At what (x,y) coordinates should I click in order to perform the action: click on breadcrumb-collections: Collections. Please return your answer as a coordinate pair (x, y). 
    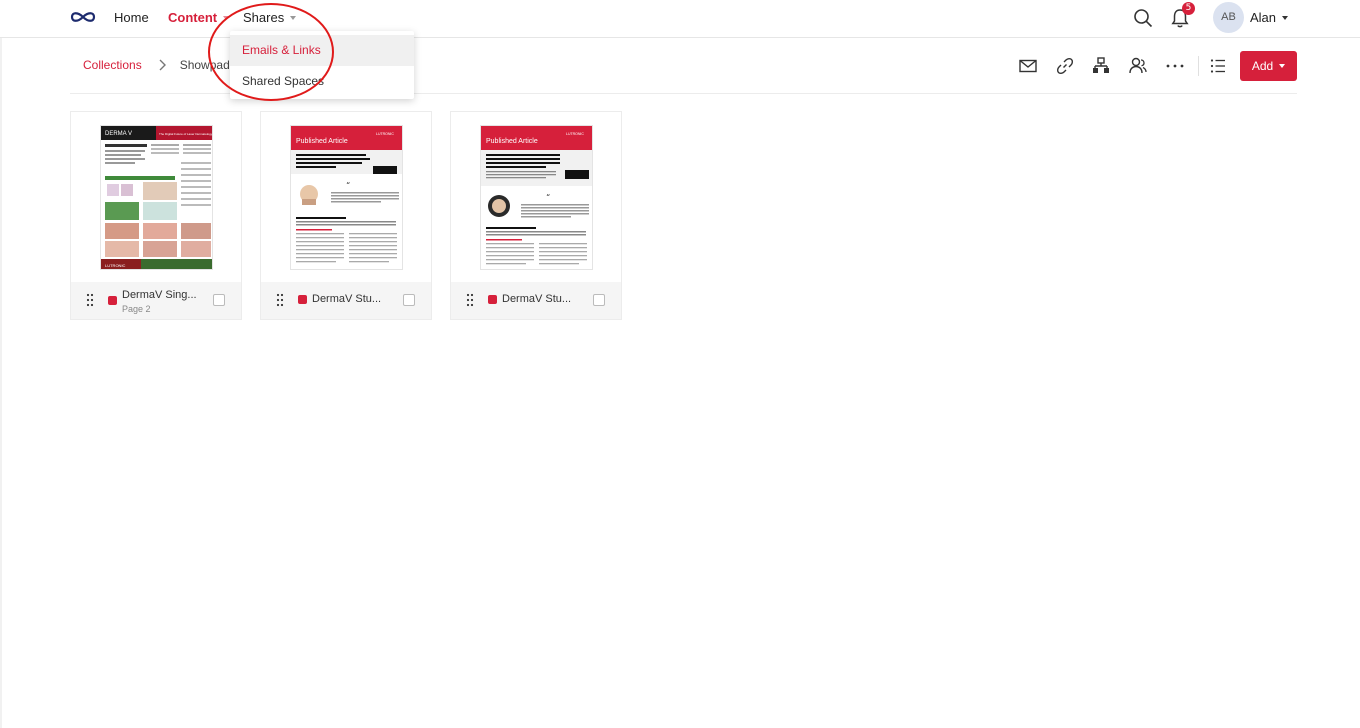
    Looking at the image, I should click on (112, 65).